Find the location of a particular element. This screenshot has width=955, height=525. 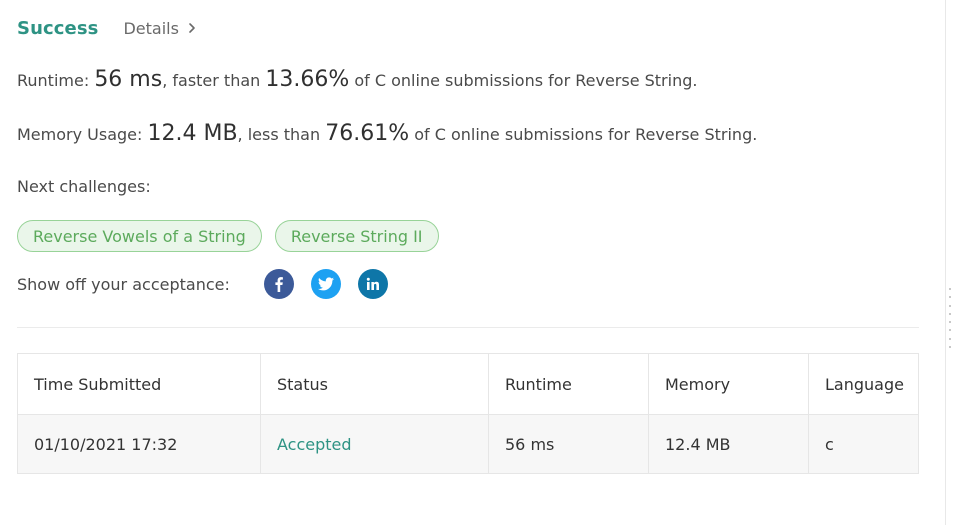

memory-mid: , less than is located at coordinates (281, 134).